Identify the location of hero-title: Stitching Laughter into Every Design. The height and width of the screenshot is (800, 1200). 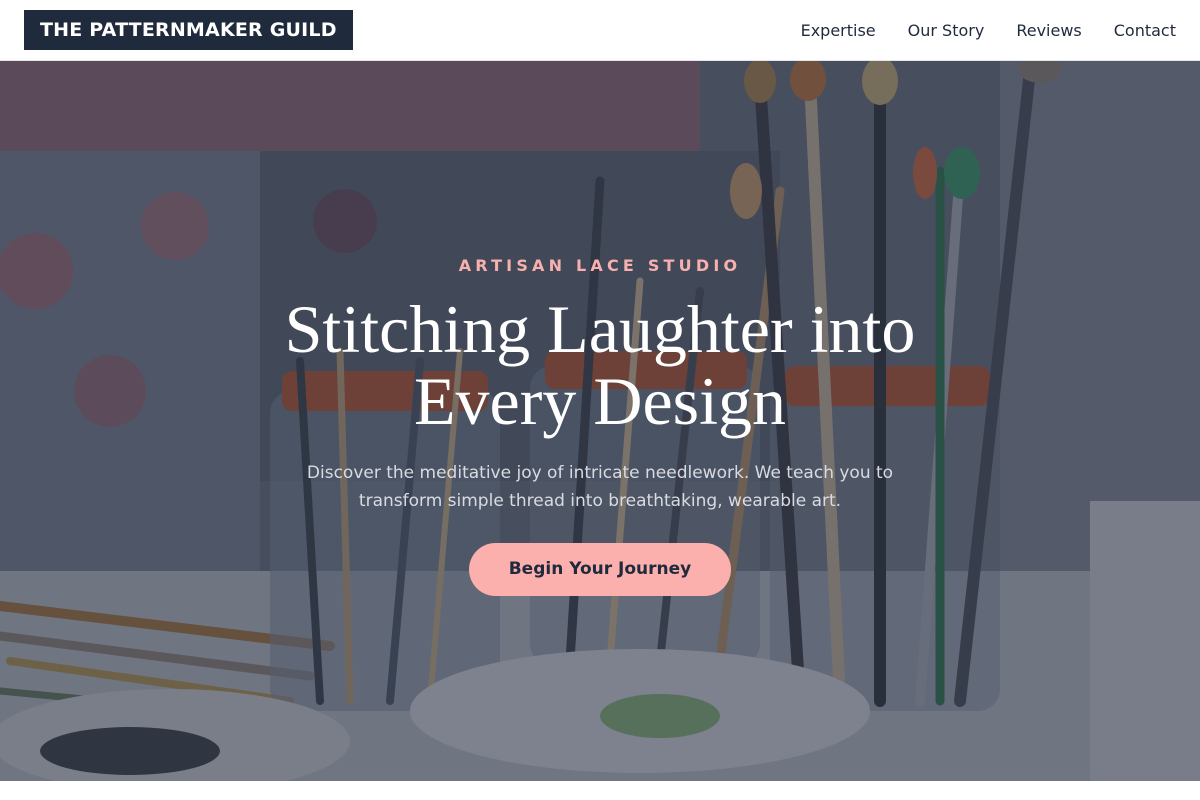
(600, 365).